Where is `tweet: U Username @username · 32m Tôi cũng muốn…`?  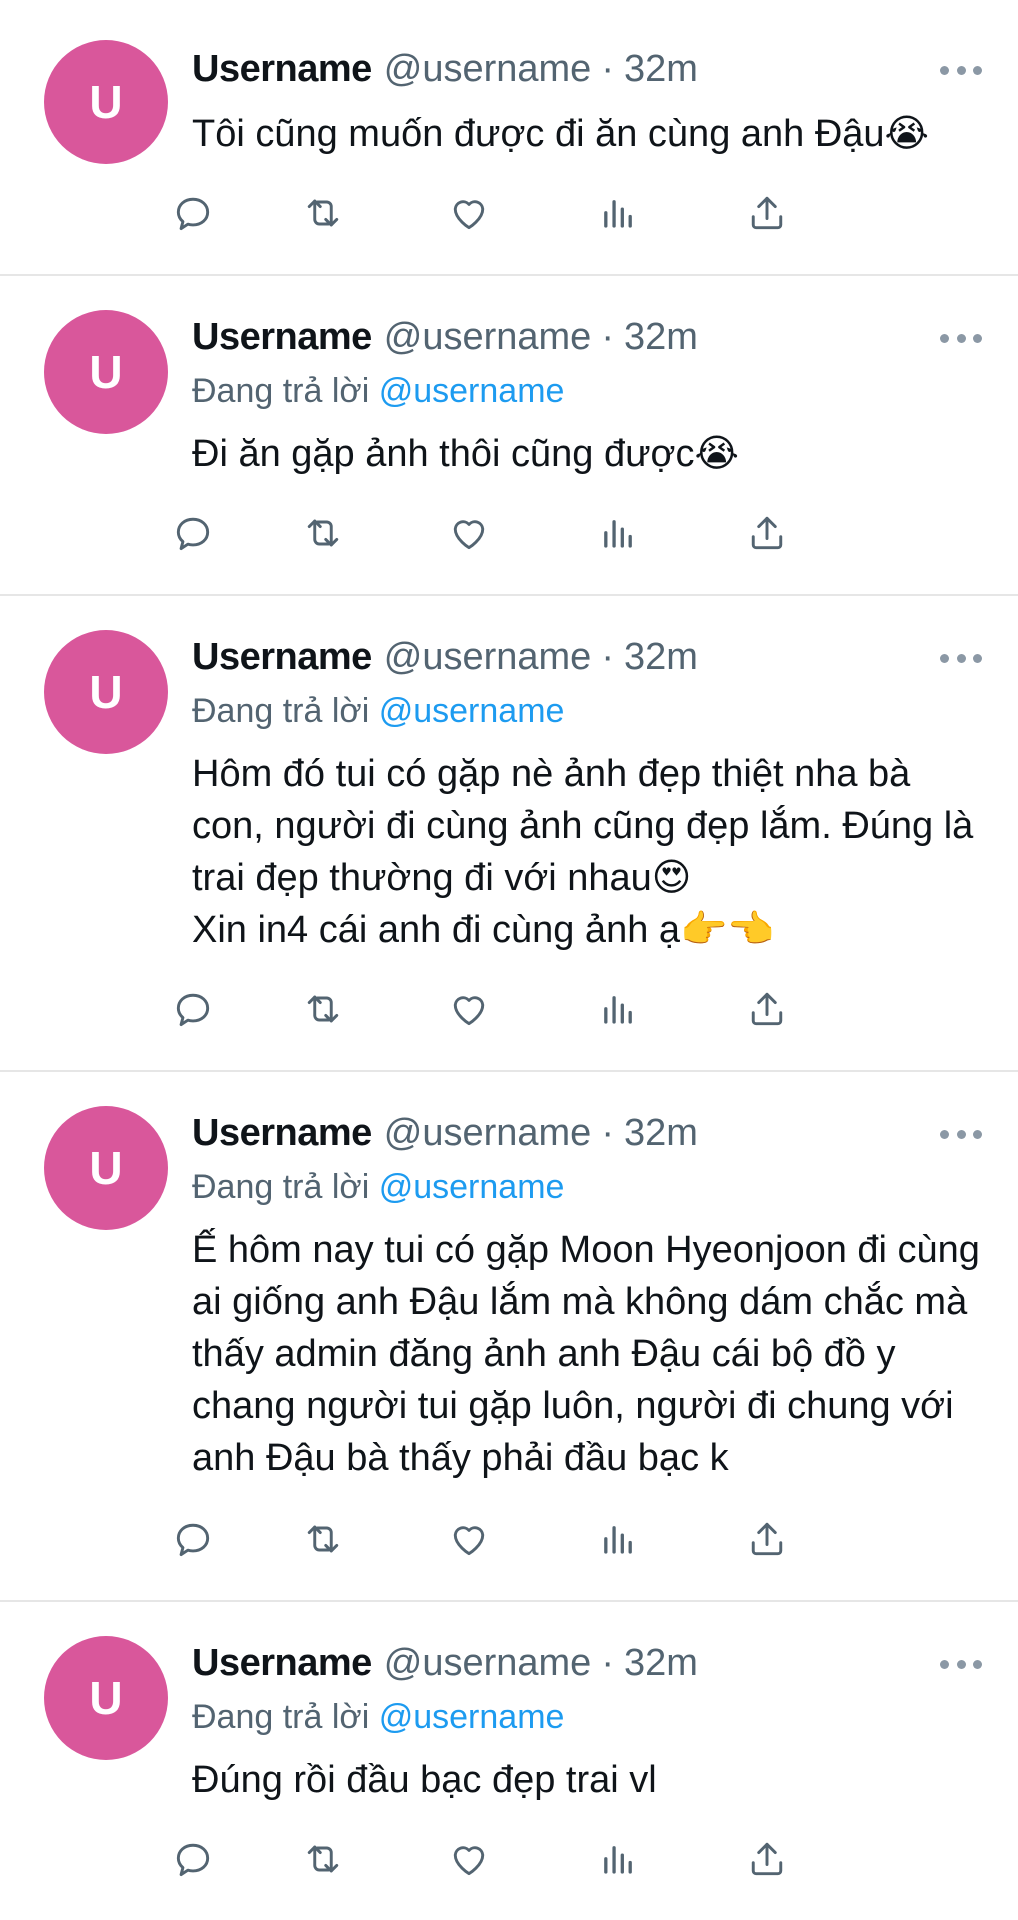
tweet: U Username @username · 32m Tôi cũng muốn… is located at coordinates (509, 137).